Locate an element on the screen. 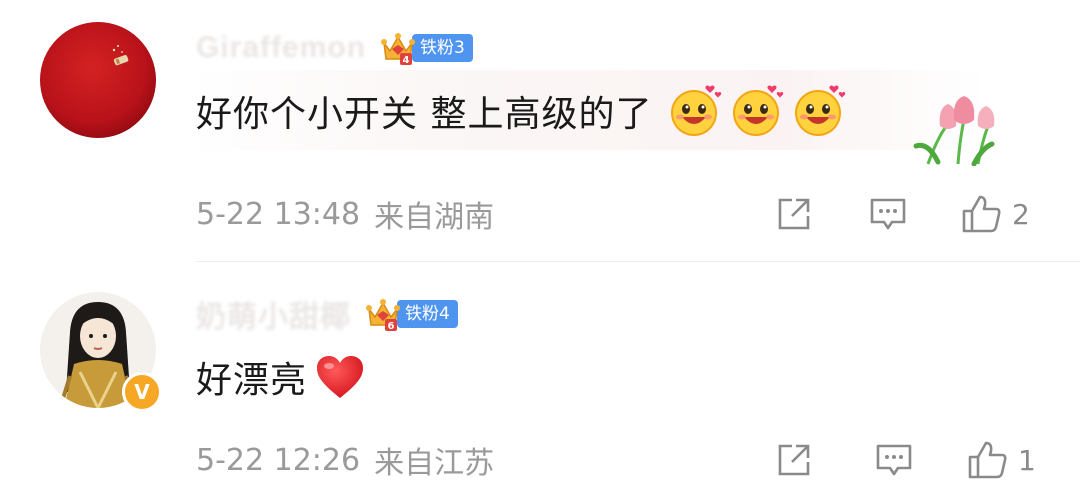 Image resolution: width=1080 pixels, height=489 pixels. crown-icon: 4 is located at coordinates (398, 48).